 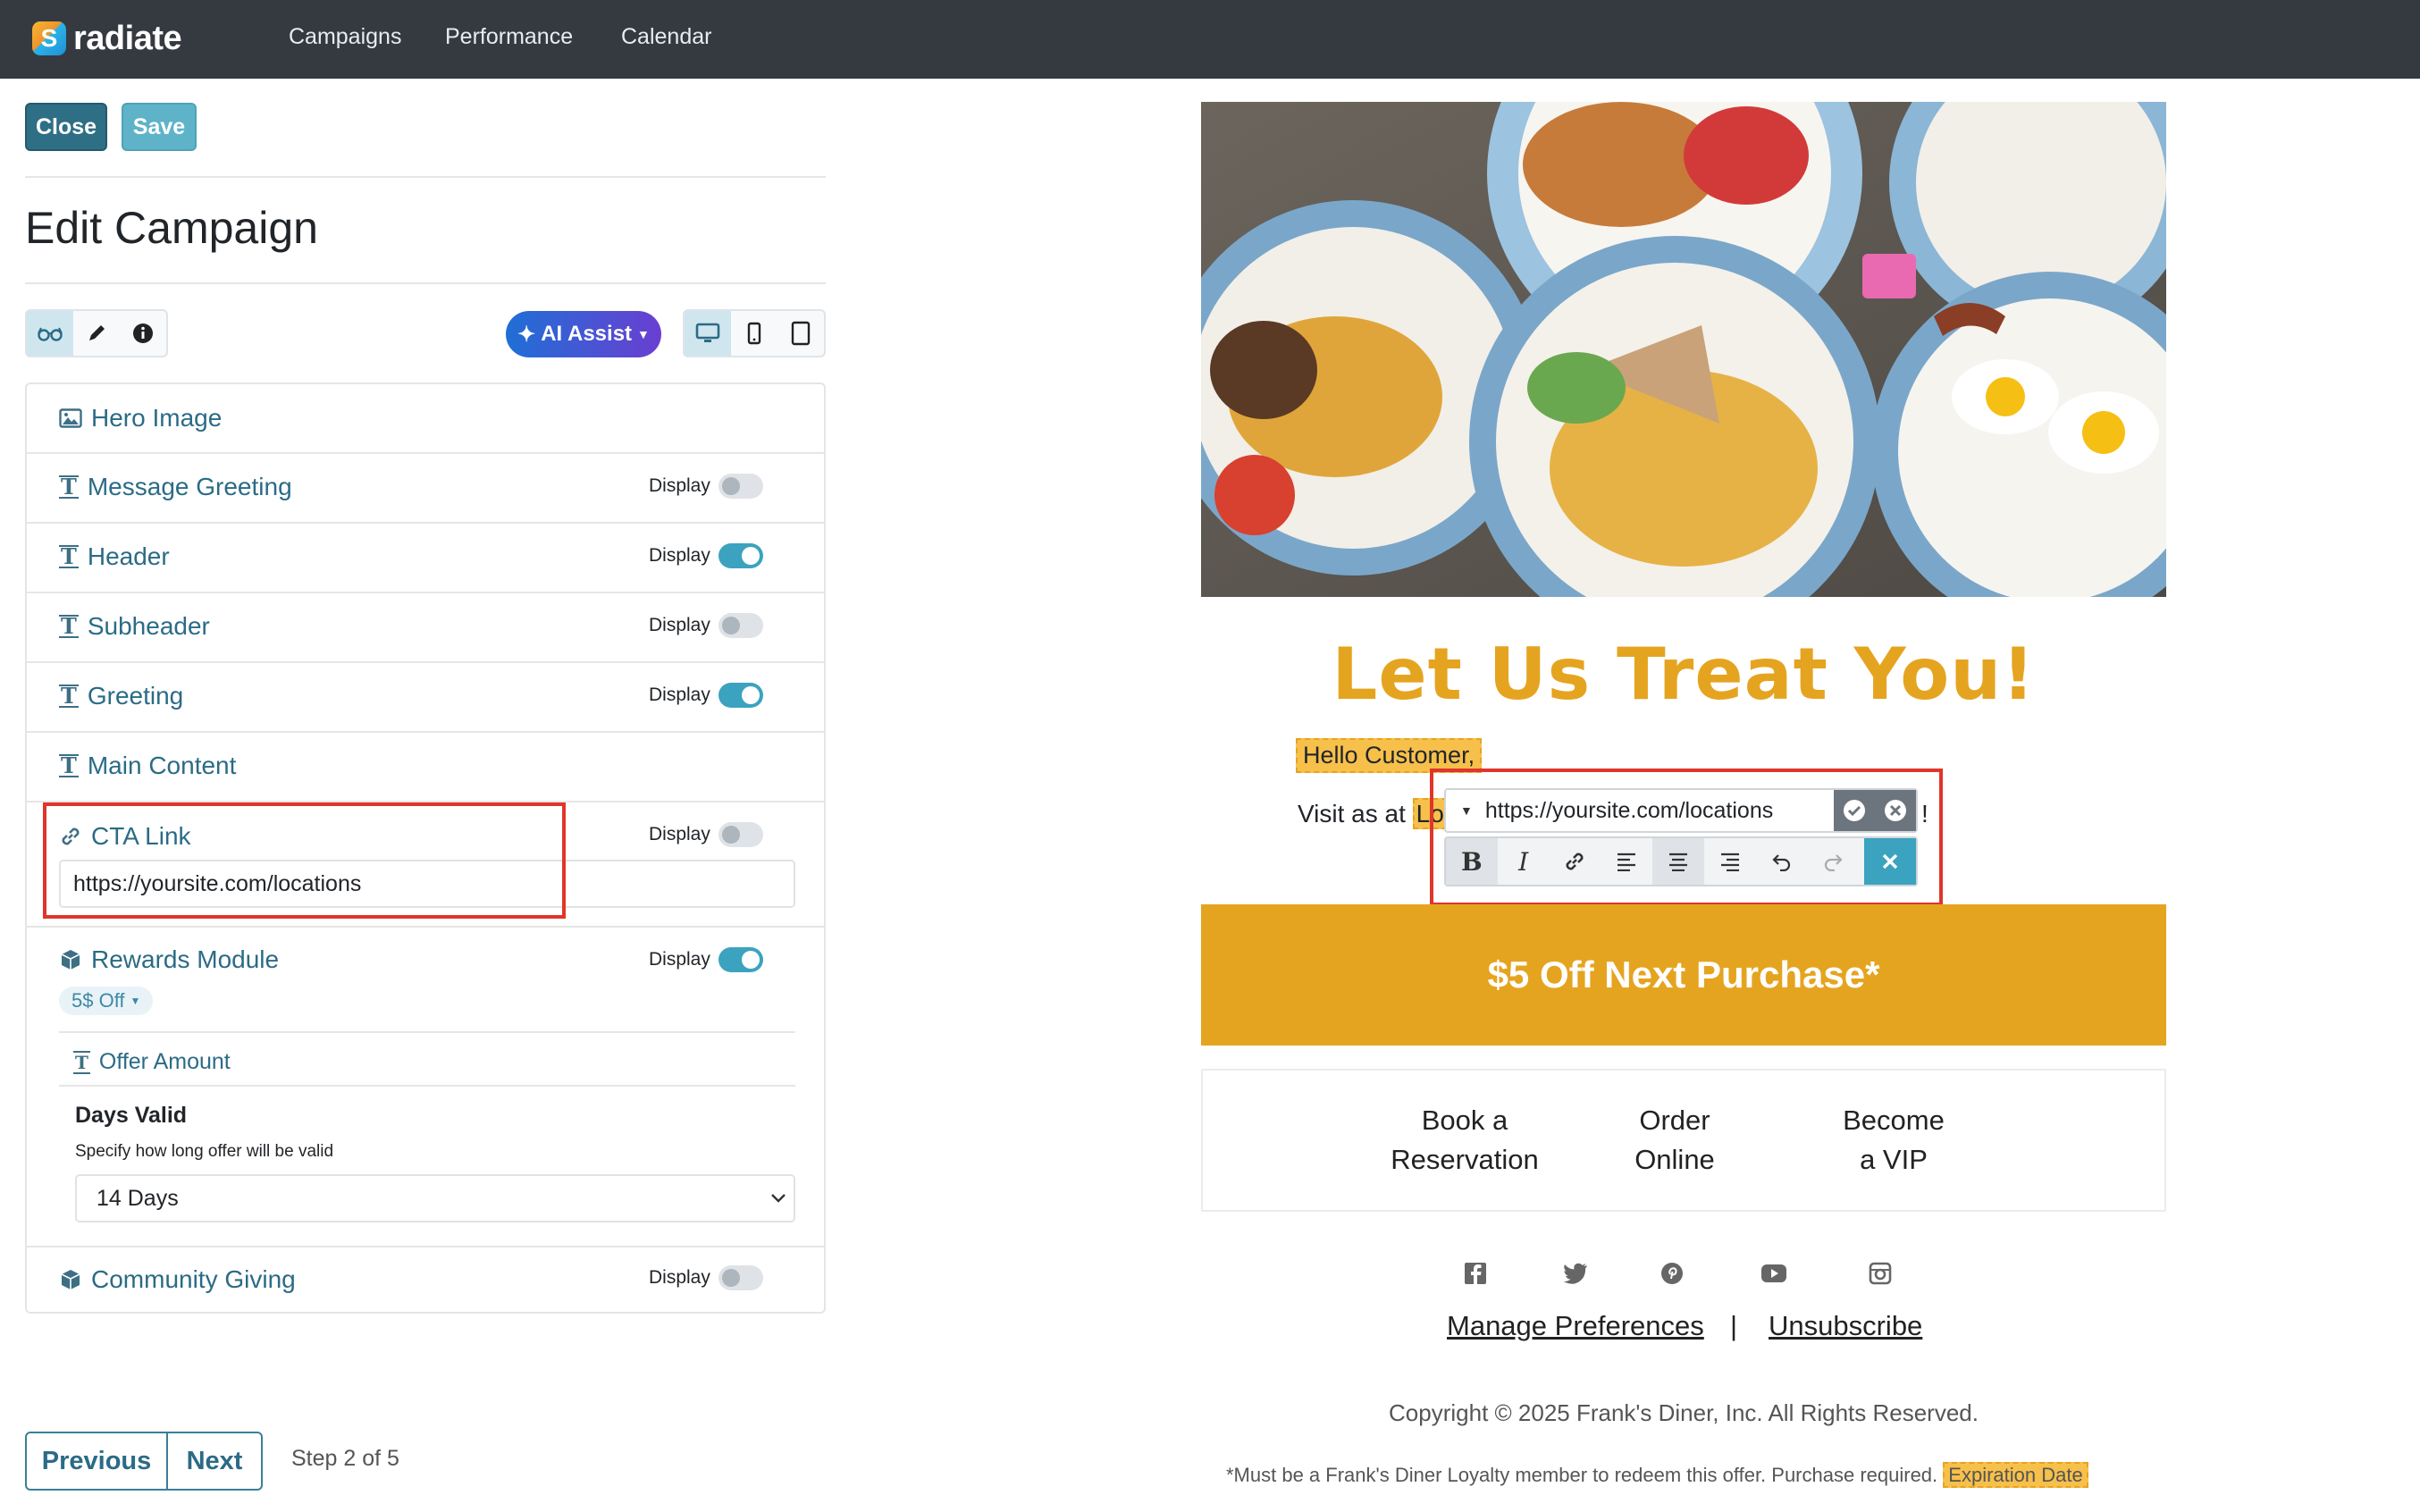 I want to click on book-reservation-link: Book a Reservation, so click(x=1464, y=1140).